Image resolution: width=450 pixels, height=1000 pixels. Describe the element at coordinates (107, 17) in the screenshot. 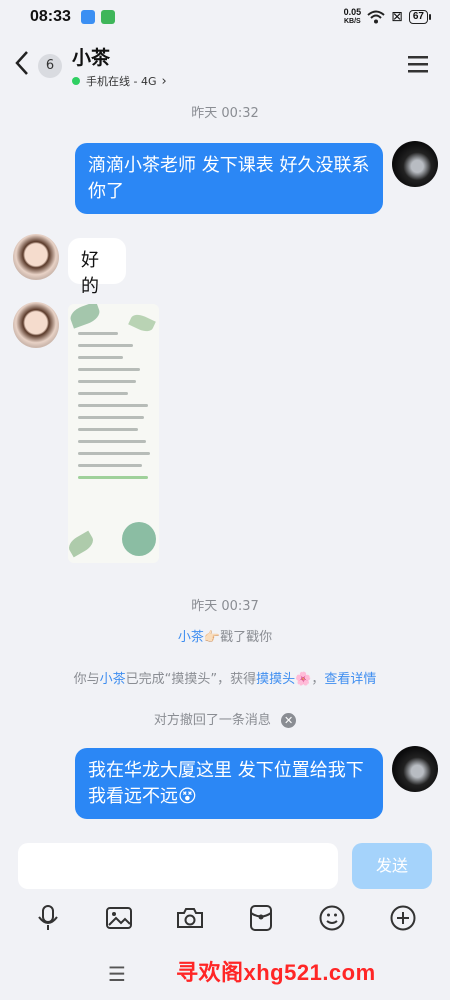

I see `wechat-notification-icon` at that location.